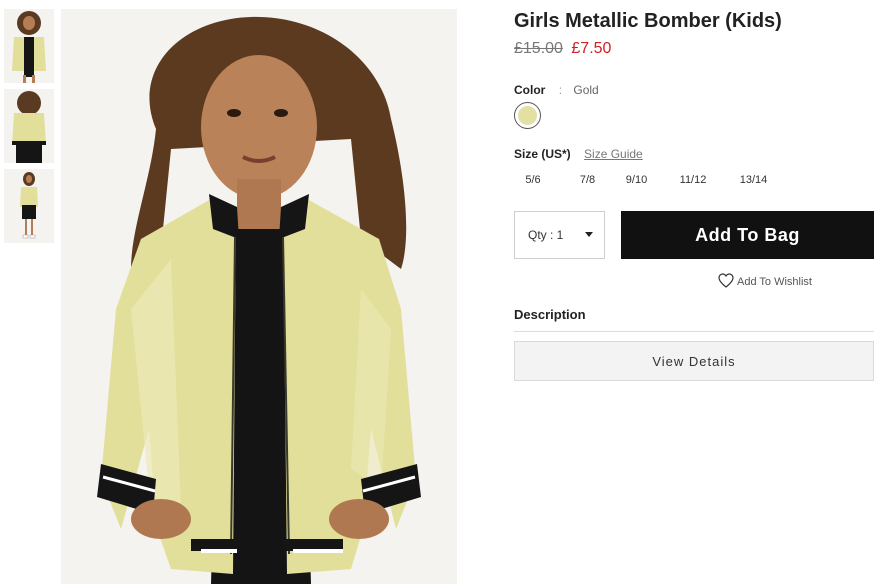 This screenshot has height=584, width=874. What do you see at coordinates (29, 126) in the screenshot?
I see `thumbnail-back` at bounding box center [29, 126].